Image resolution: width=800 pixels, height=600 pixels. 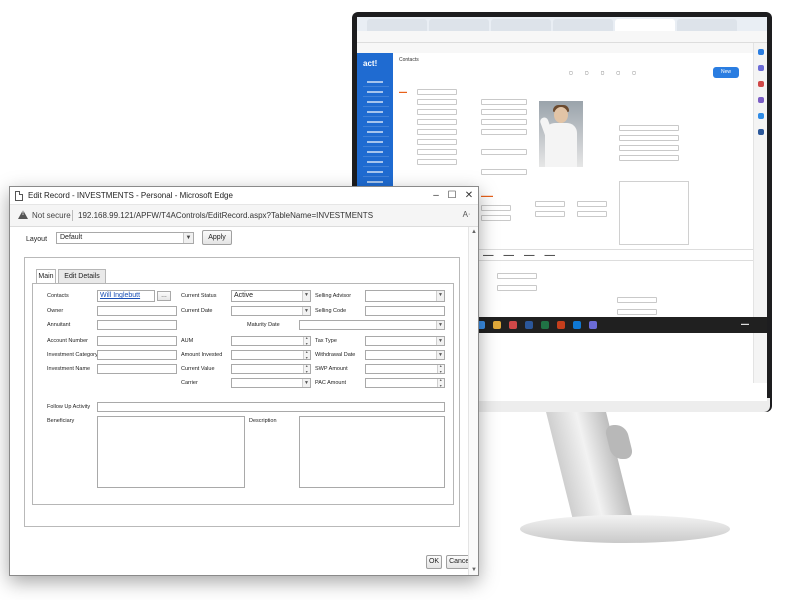 What do you see at coordinates (405, 341) in the screenshot?
I see `tax-type-select: ▼` at bounding box center [405, 341].